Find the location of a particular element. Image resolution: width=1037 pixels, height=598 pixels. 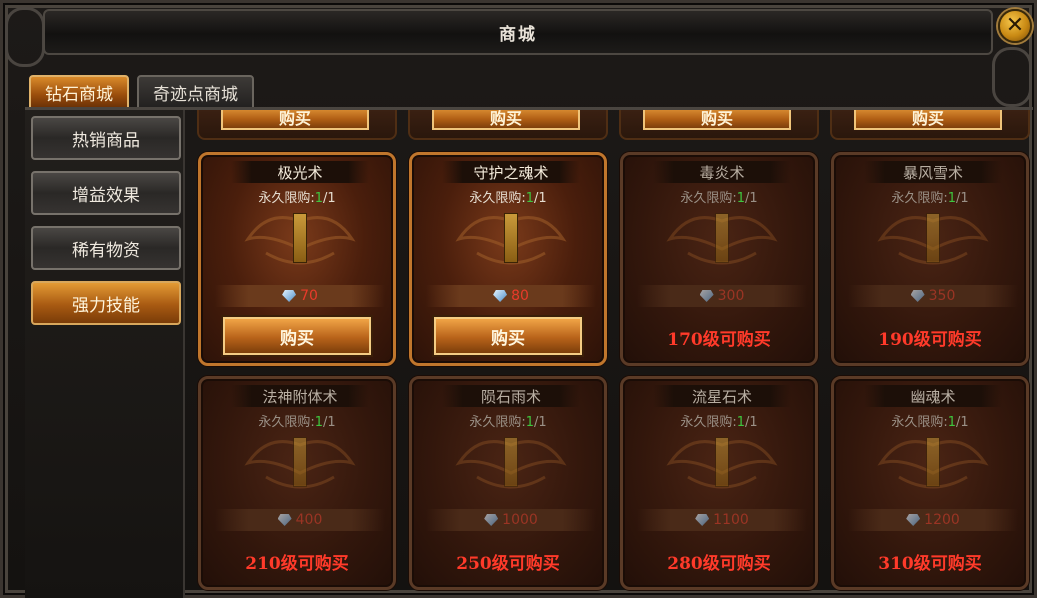

item-card: 流星石术 永久限购:1/1 1100 280级可购买 is located at coordinates (719, 483).